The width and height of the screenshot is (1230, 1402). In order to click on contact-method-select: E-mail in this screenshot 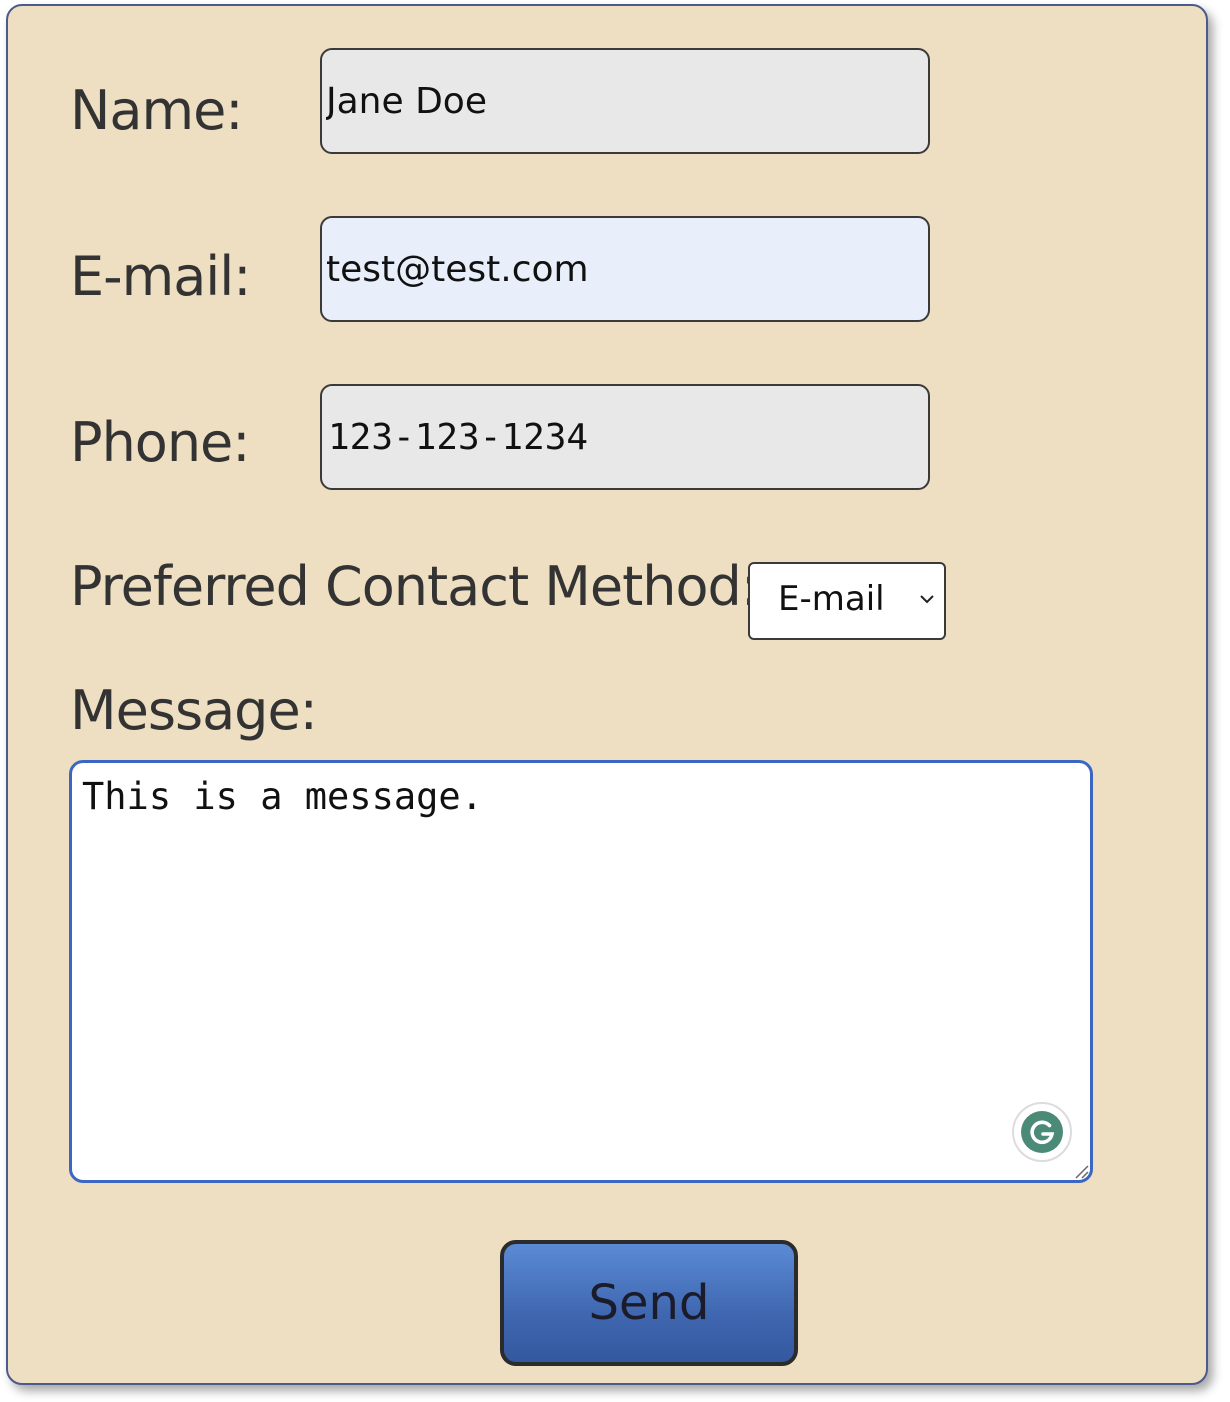, I will do `click(847, 601)`.